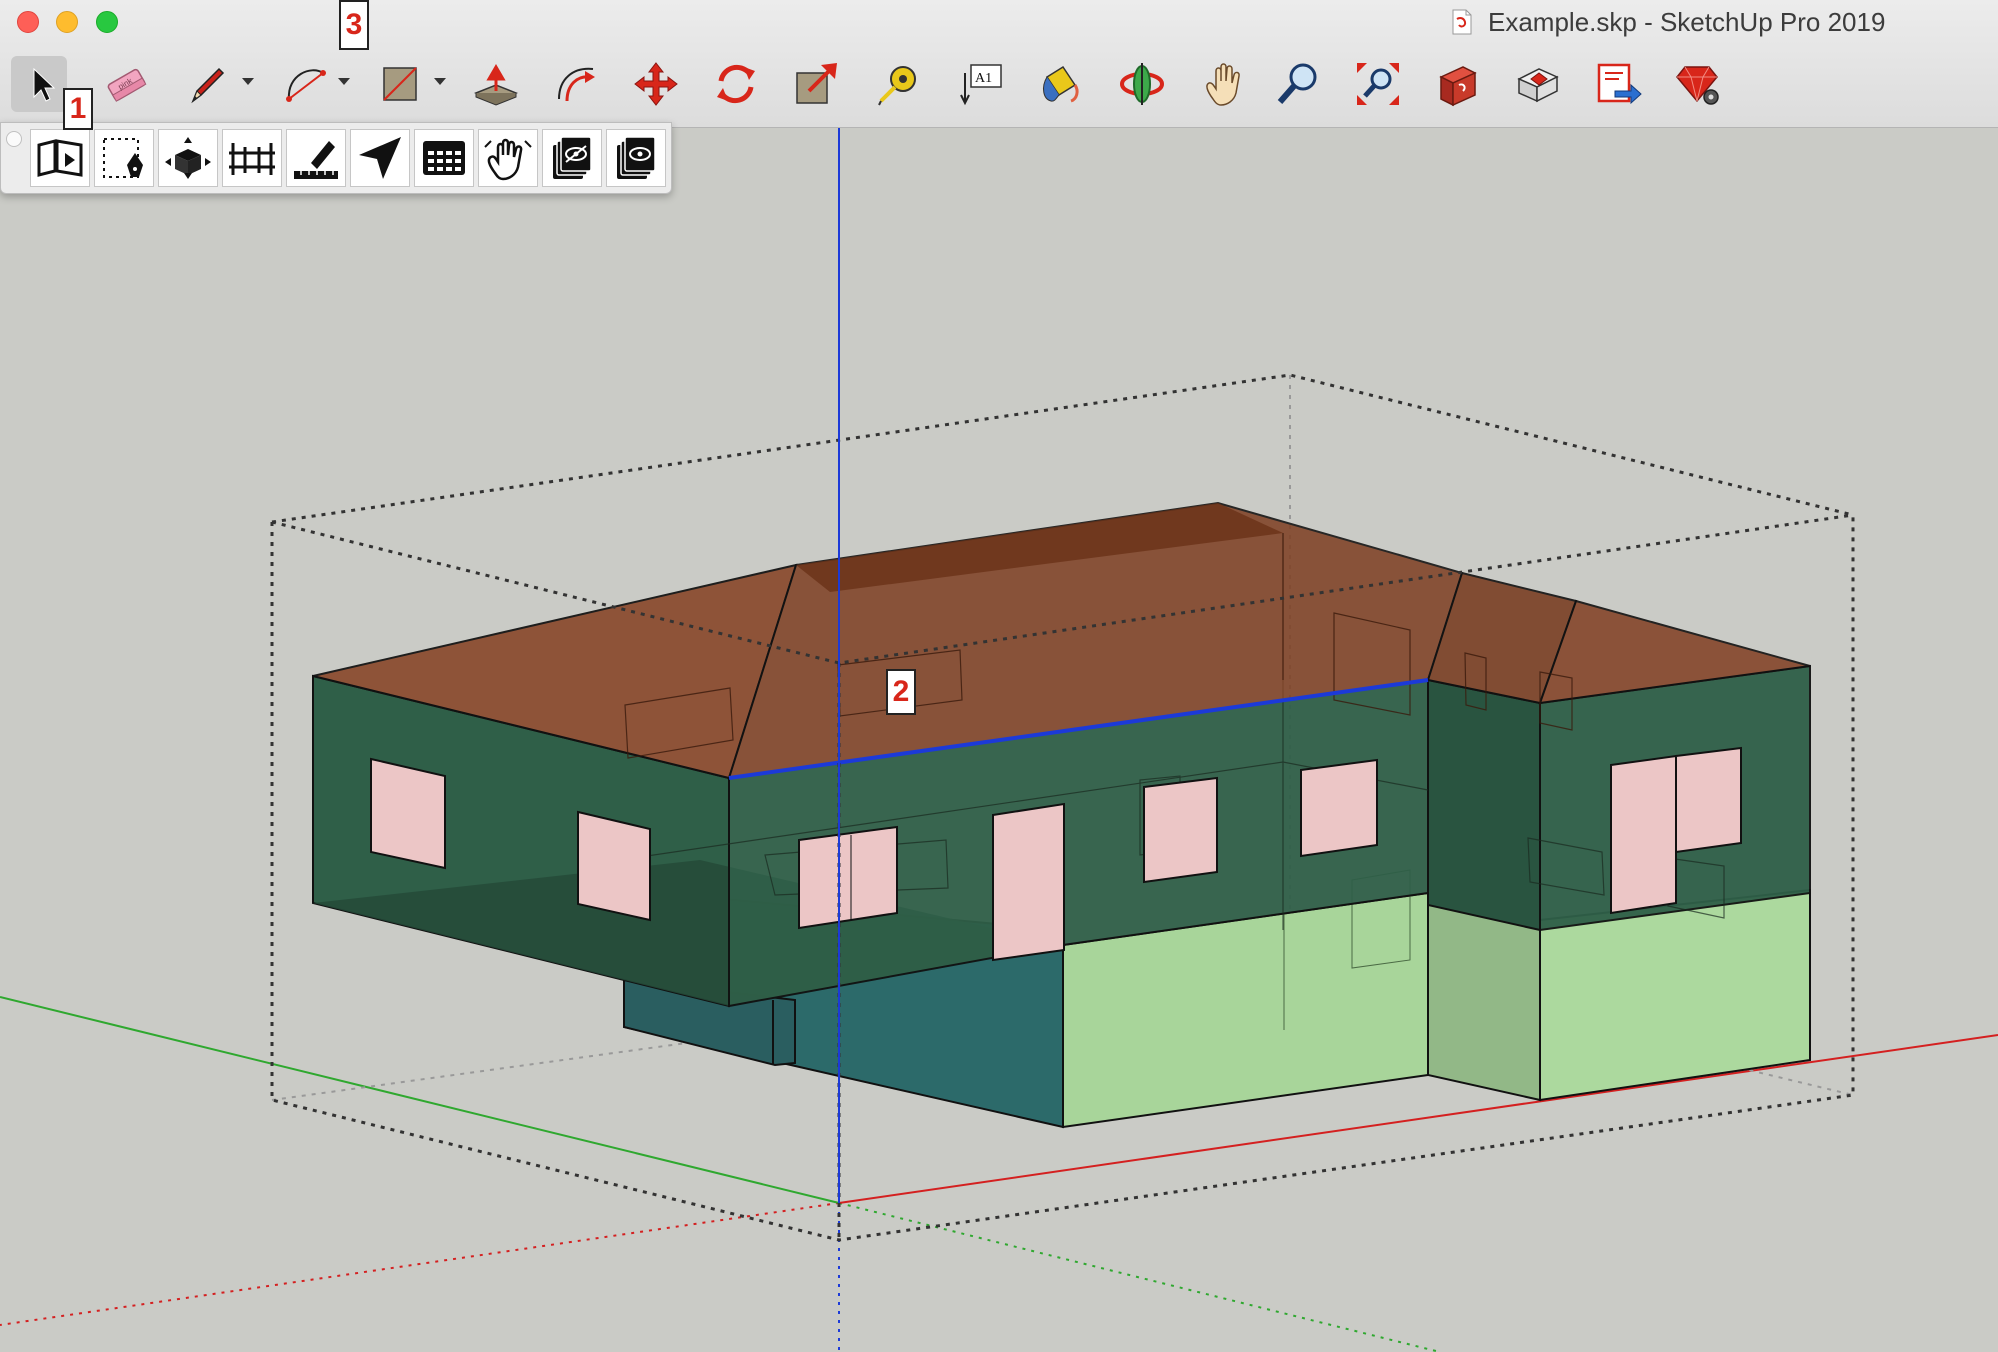 The height and width of the screenshot is (1352, 1998). What do you see at coordinates (1028, 882) in the screenshot?
I see `door` at bounding box center [1028, 882].